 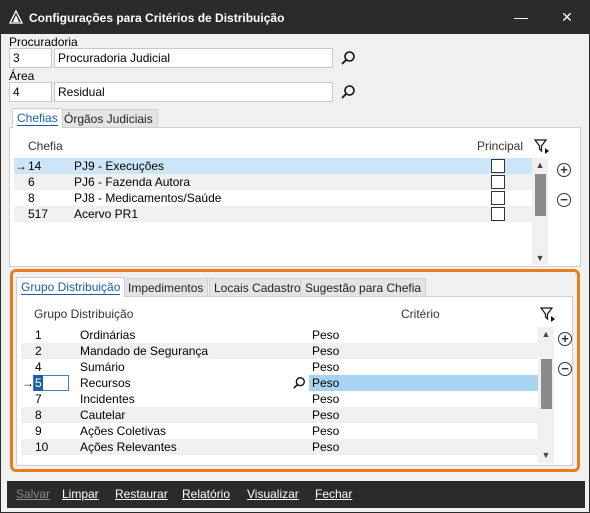 I want to click on area-name-field: Residual, so click(x=193, y=92).